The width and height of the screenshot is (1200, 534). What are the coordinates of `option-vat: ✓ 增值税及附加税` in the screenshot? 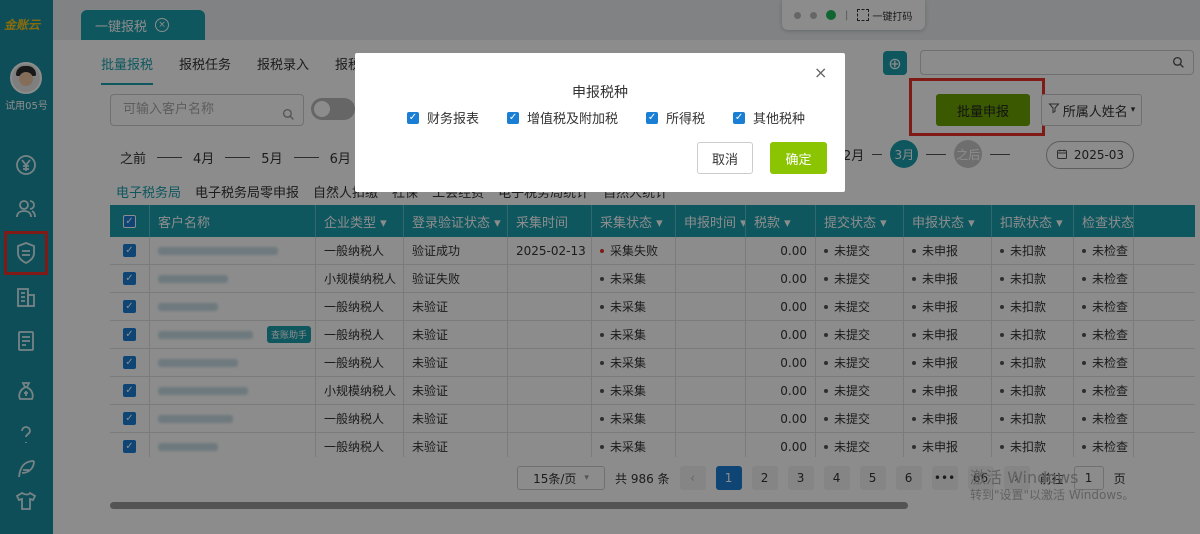 It's located at (562, 117).